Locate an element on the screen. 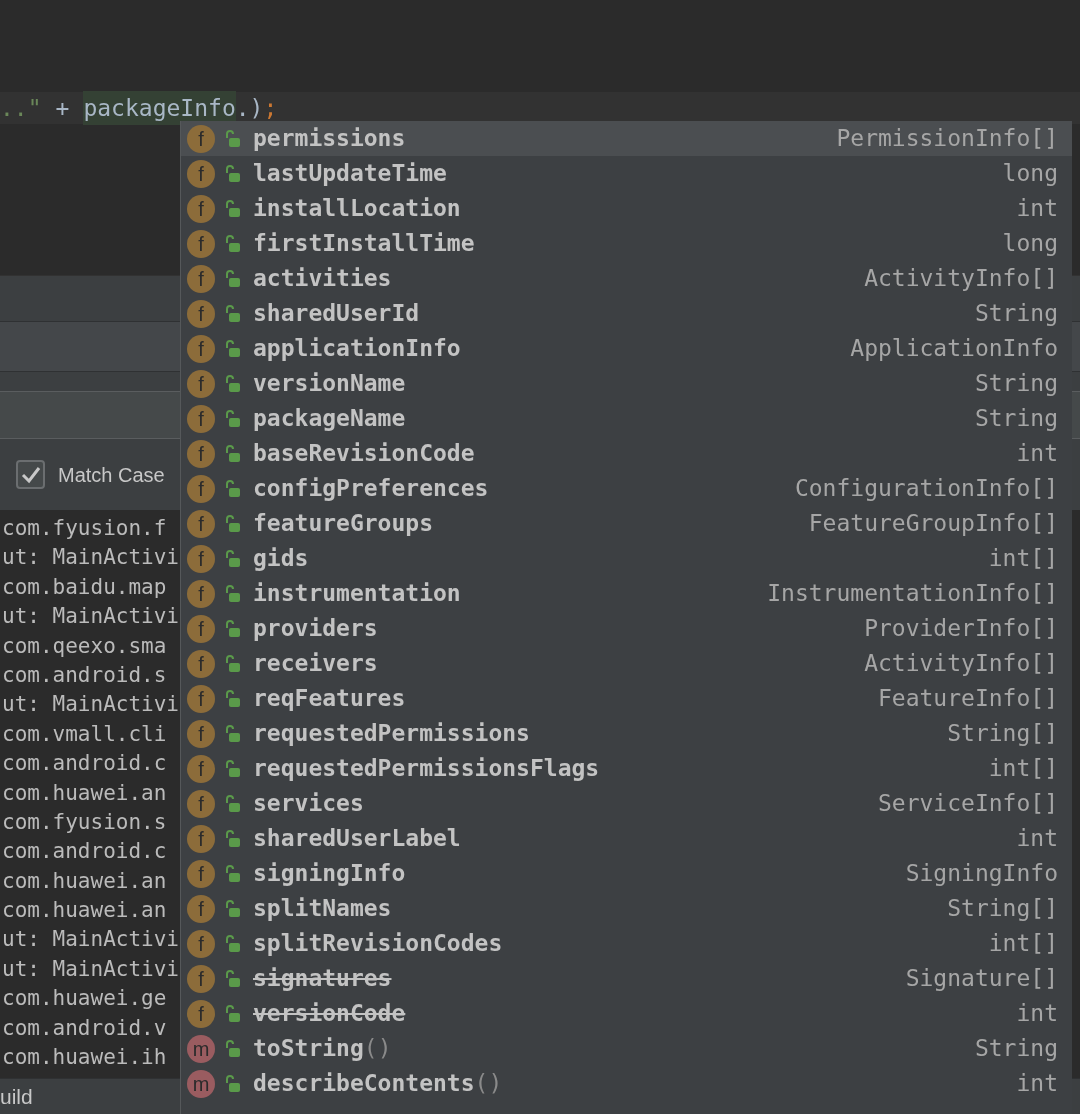 The image size is (1080, 1114). member-type: FeatureInfo[] is located at coordinates (968, 699).